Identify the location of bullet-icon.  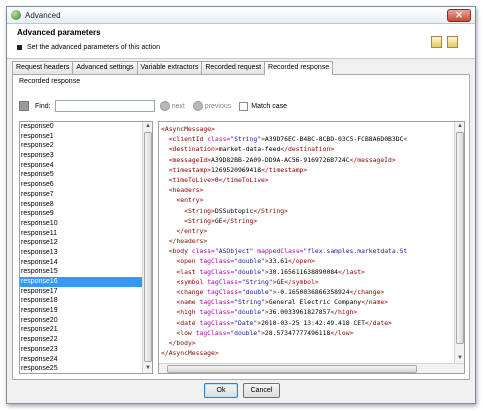
(19, 47).